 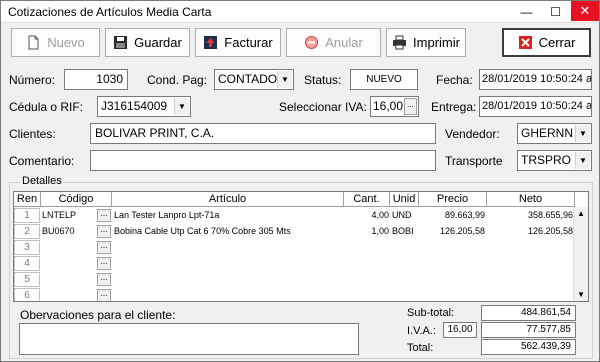 I want to click on cell-cant: 1,00, so click(x=366, y=231).